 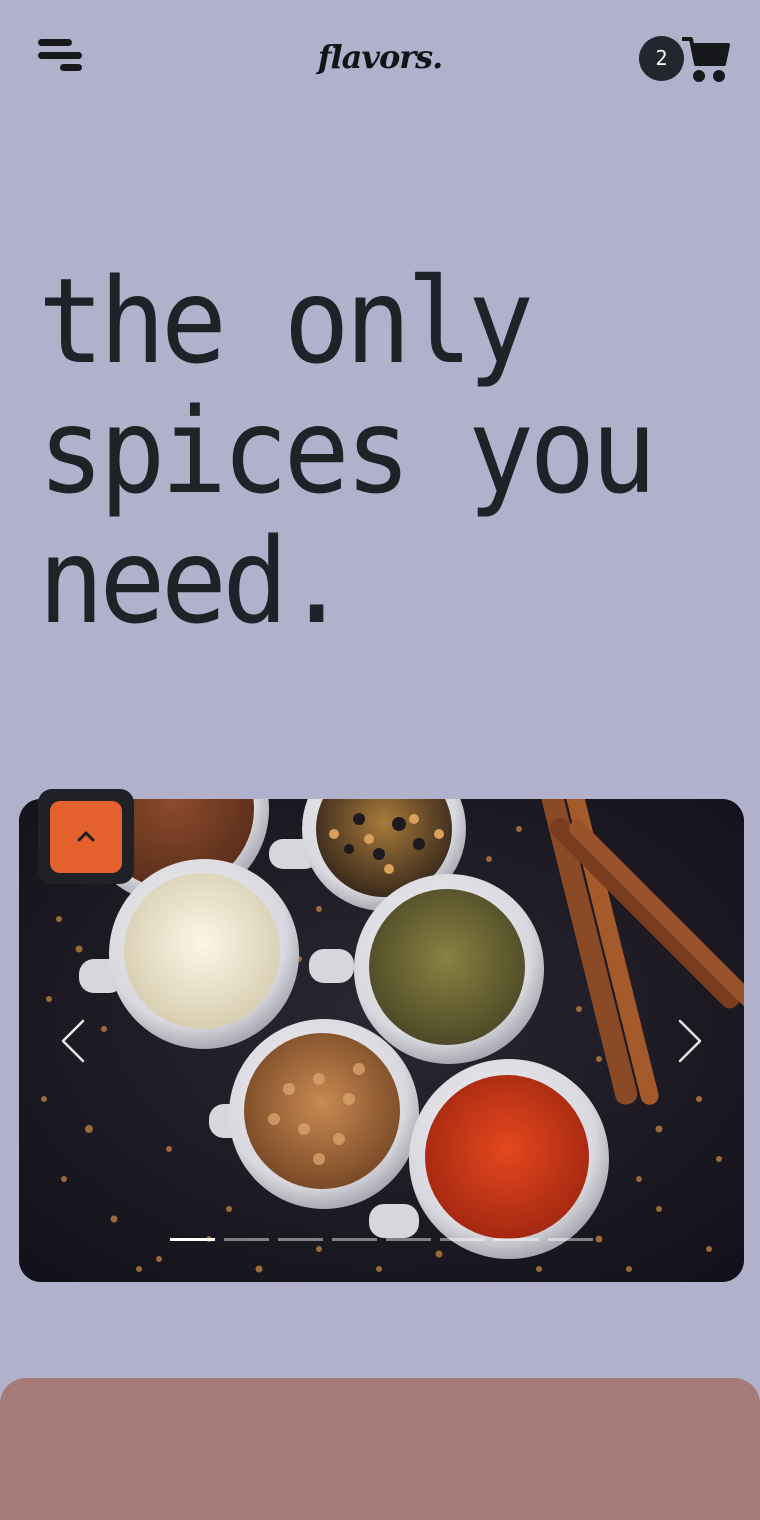 What do you see at coordinates (381, 1241) in the screenshot?
I see `carousel-pagination` at bounding box center [381, 1241].